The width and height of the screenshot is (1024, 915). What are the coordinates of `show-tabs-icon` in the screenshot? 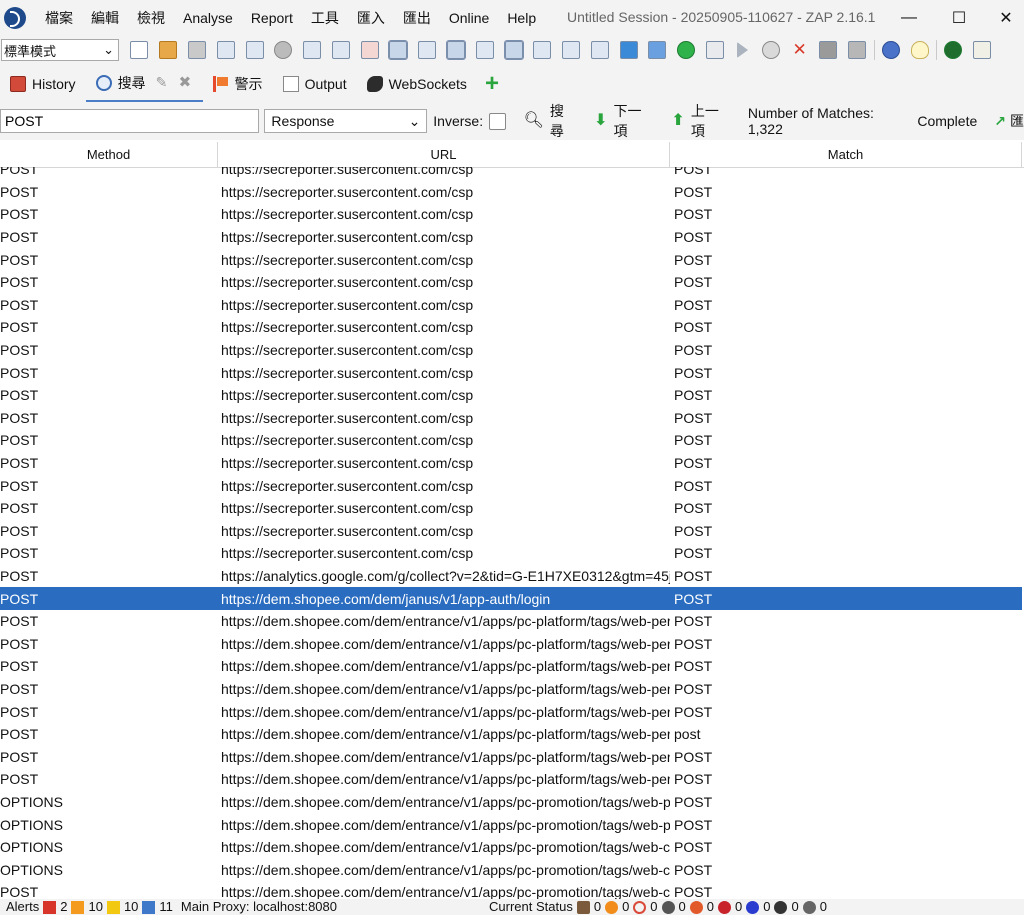 It's located at (398, 50).